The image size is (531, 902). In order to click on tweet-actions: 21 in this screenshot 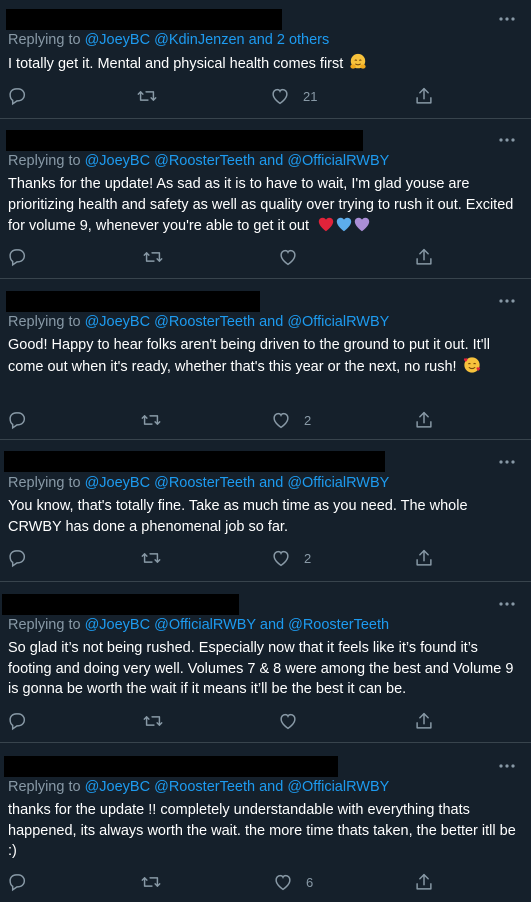, I will do `click(265, 96)`.